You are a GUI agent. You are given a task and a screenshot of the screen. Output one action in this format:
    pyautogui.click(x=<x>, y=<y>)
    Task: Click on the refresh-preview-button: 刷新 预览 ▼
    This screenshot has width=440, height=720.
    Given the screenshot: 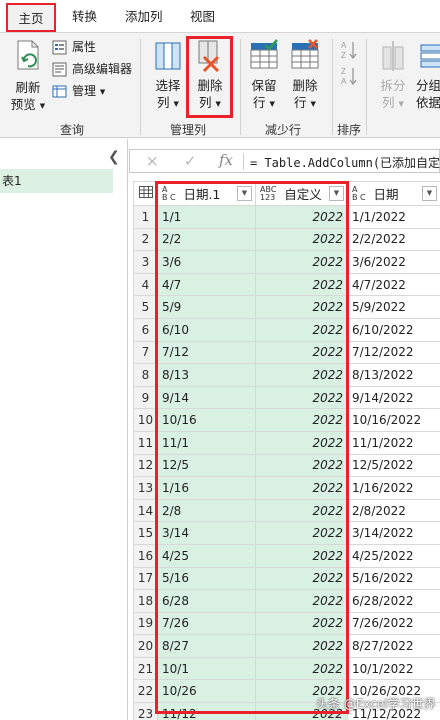 What is the action you would take?
    pyautogui.click(x=28, y=77)
    